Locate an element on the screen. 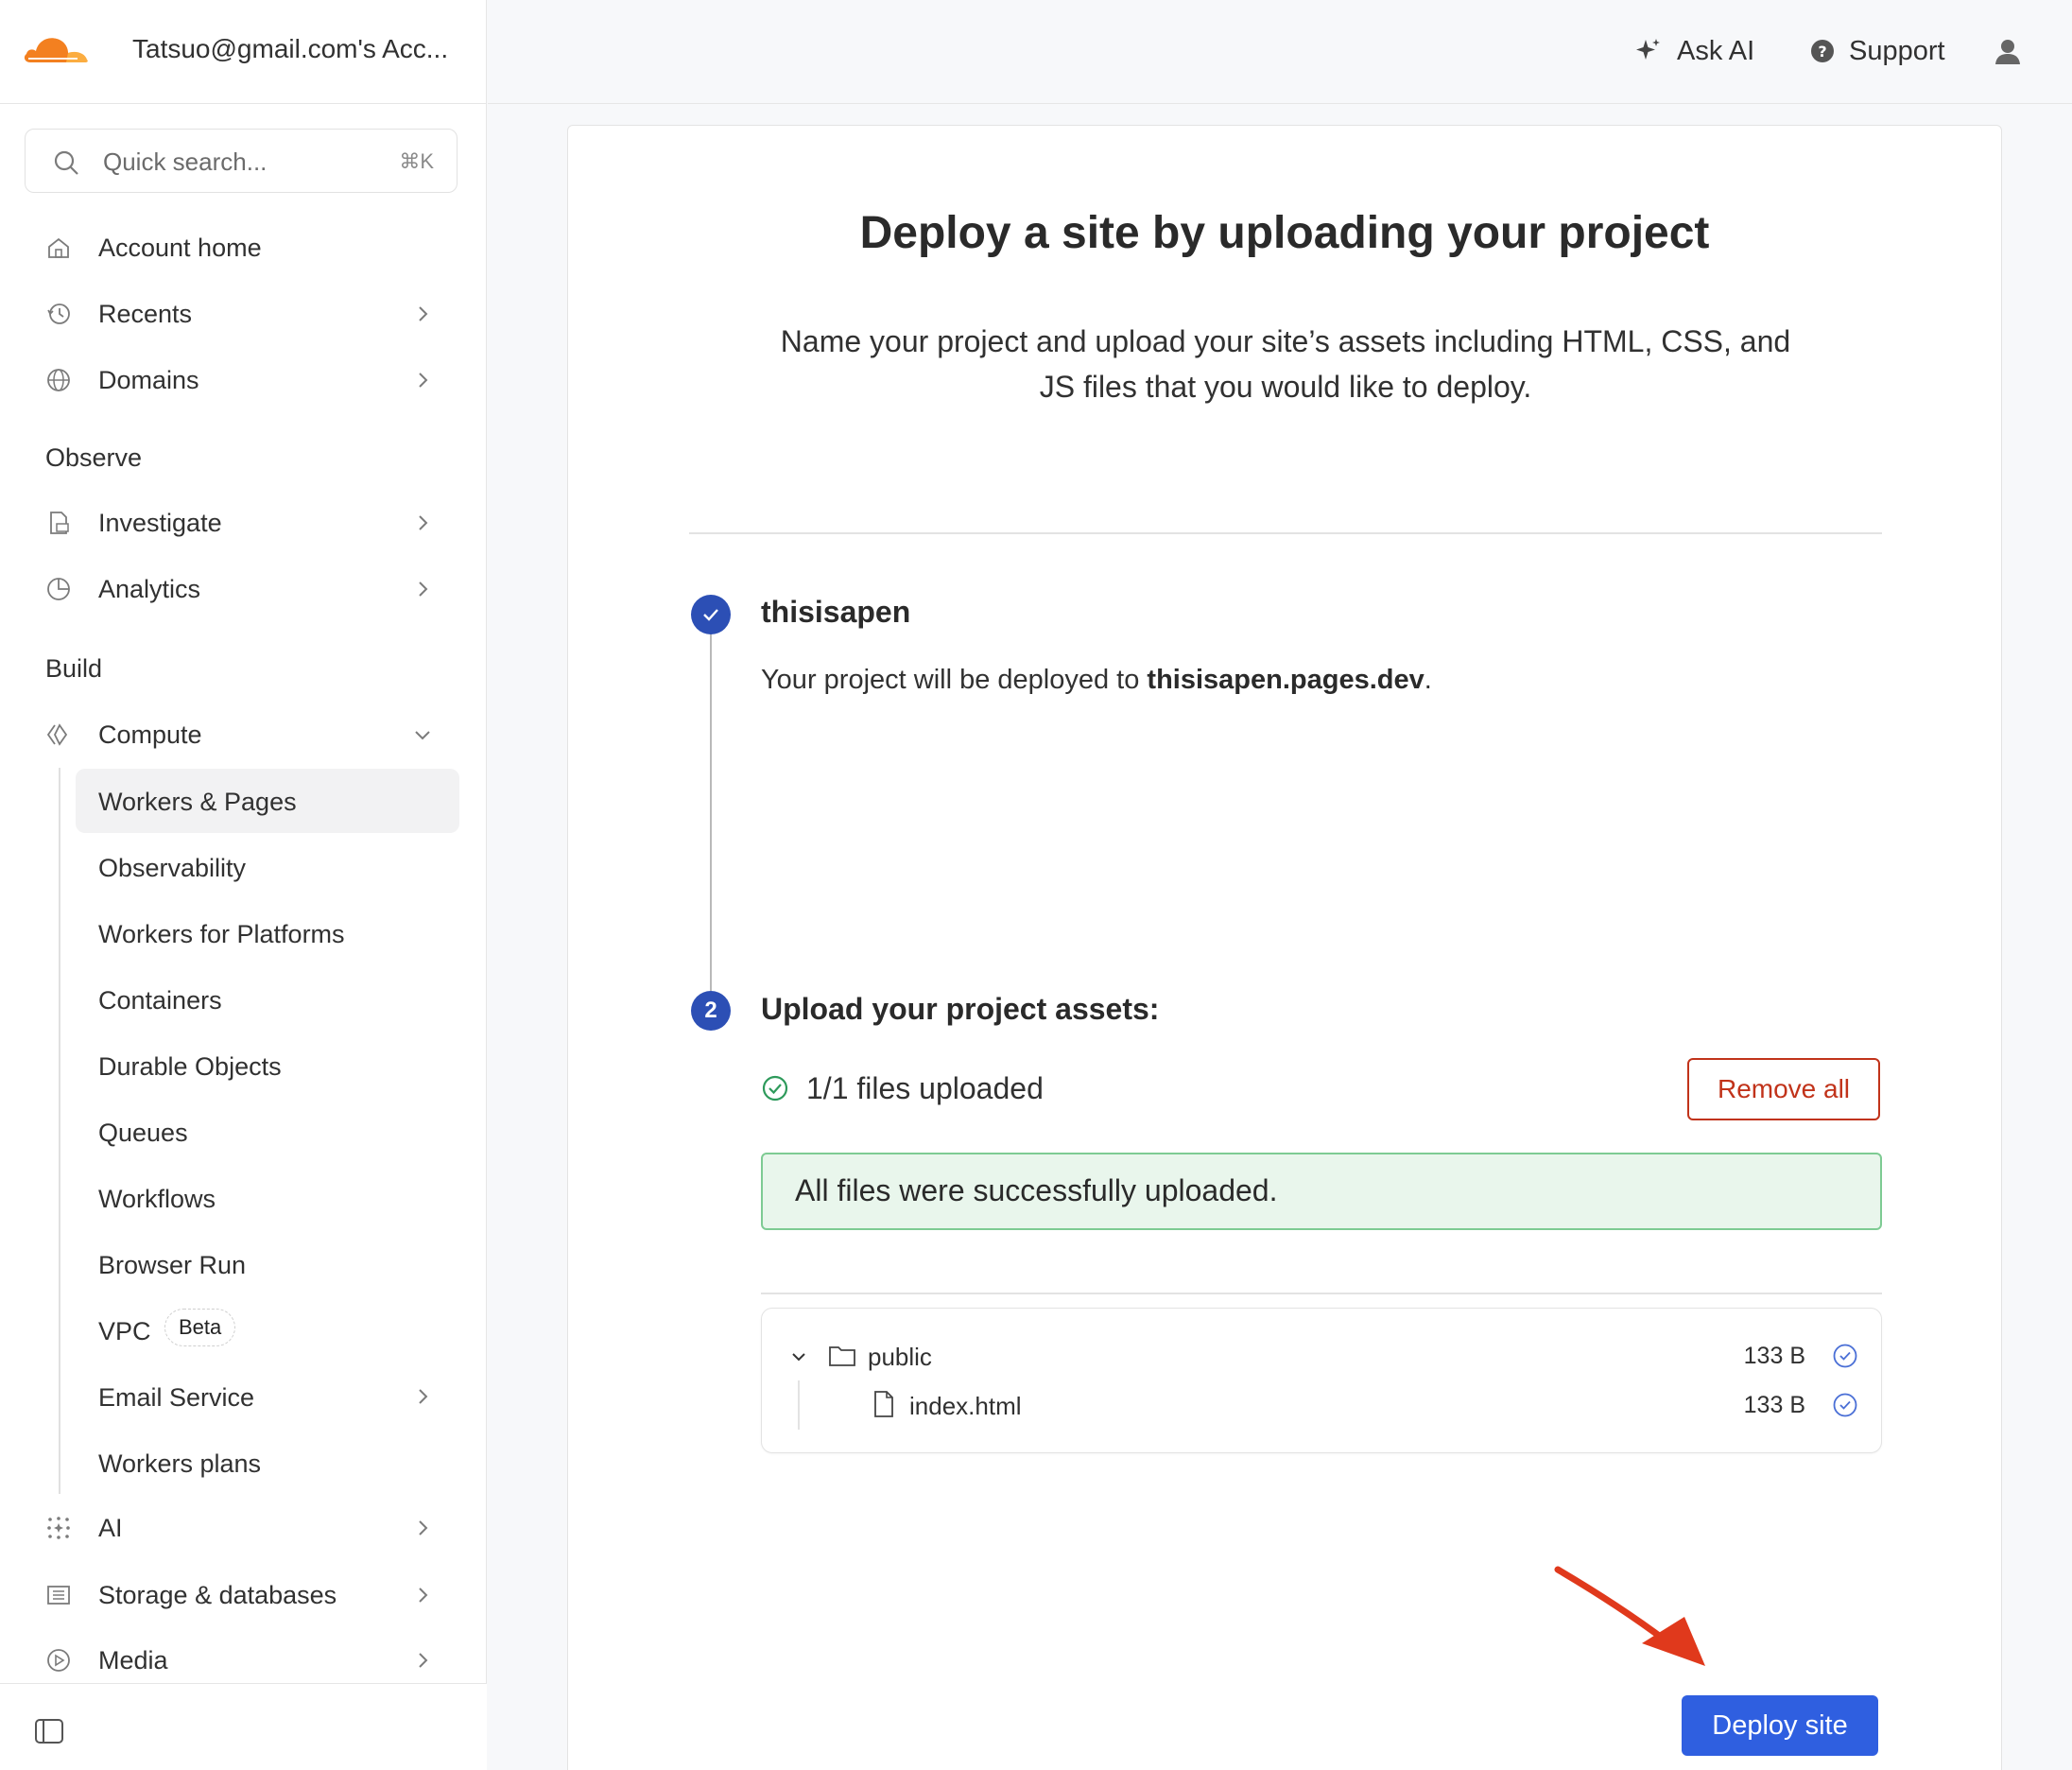 The image size is (2072, 1770). sidebar-item-label: Media is located at coordinates (133, 1660).